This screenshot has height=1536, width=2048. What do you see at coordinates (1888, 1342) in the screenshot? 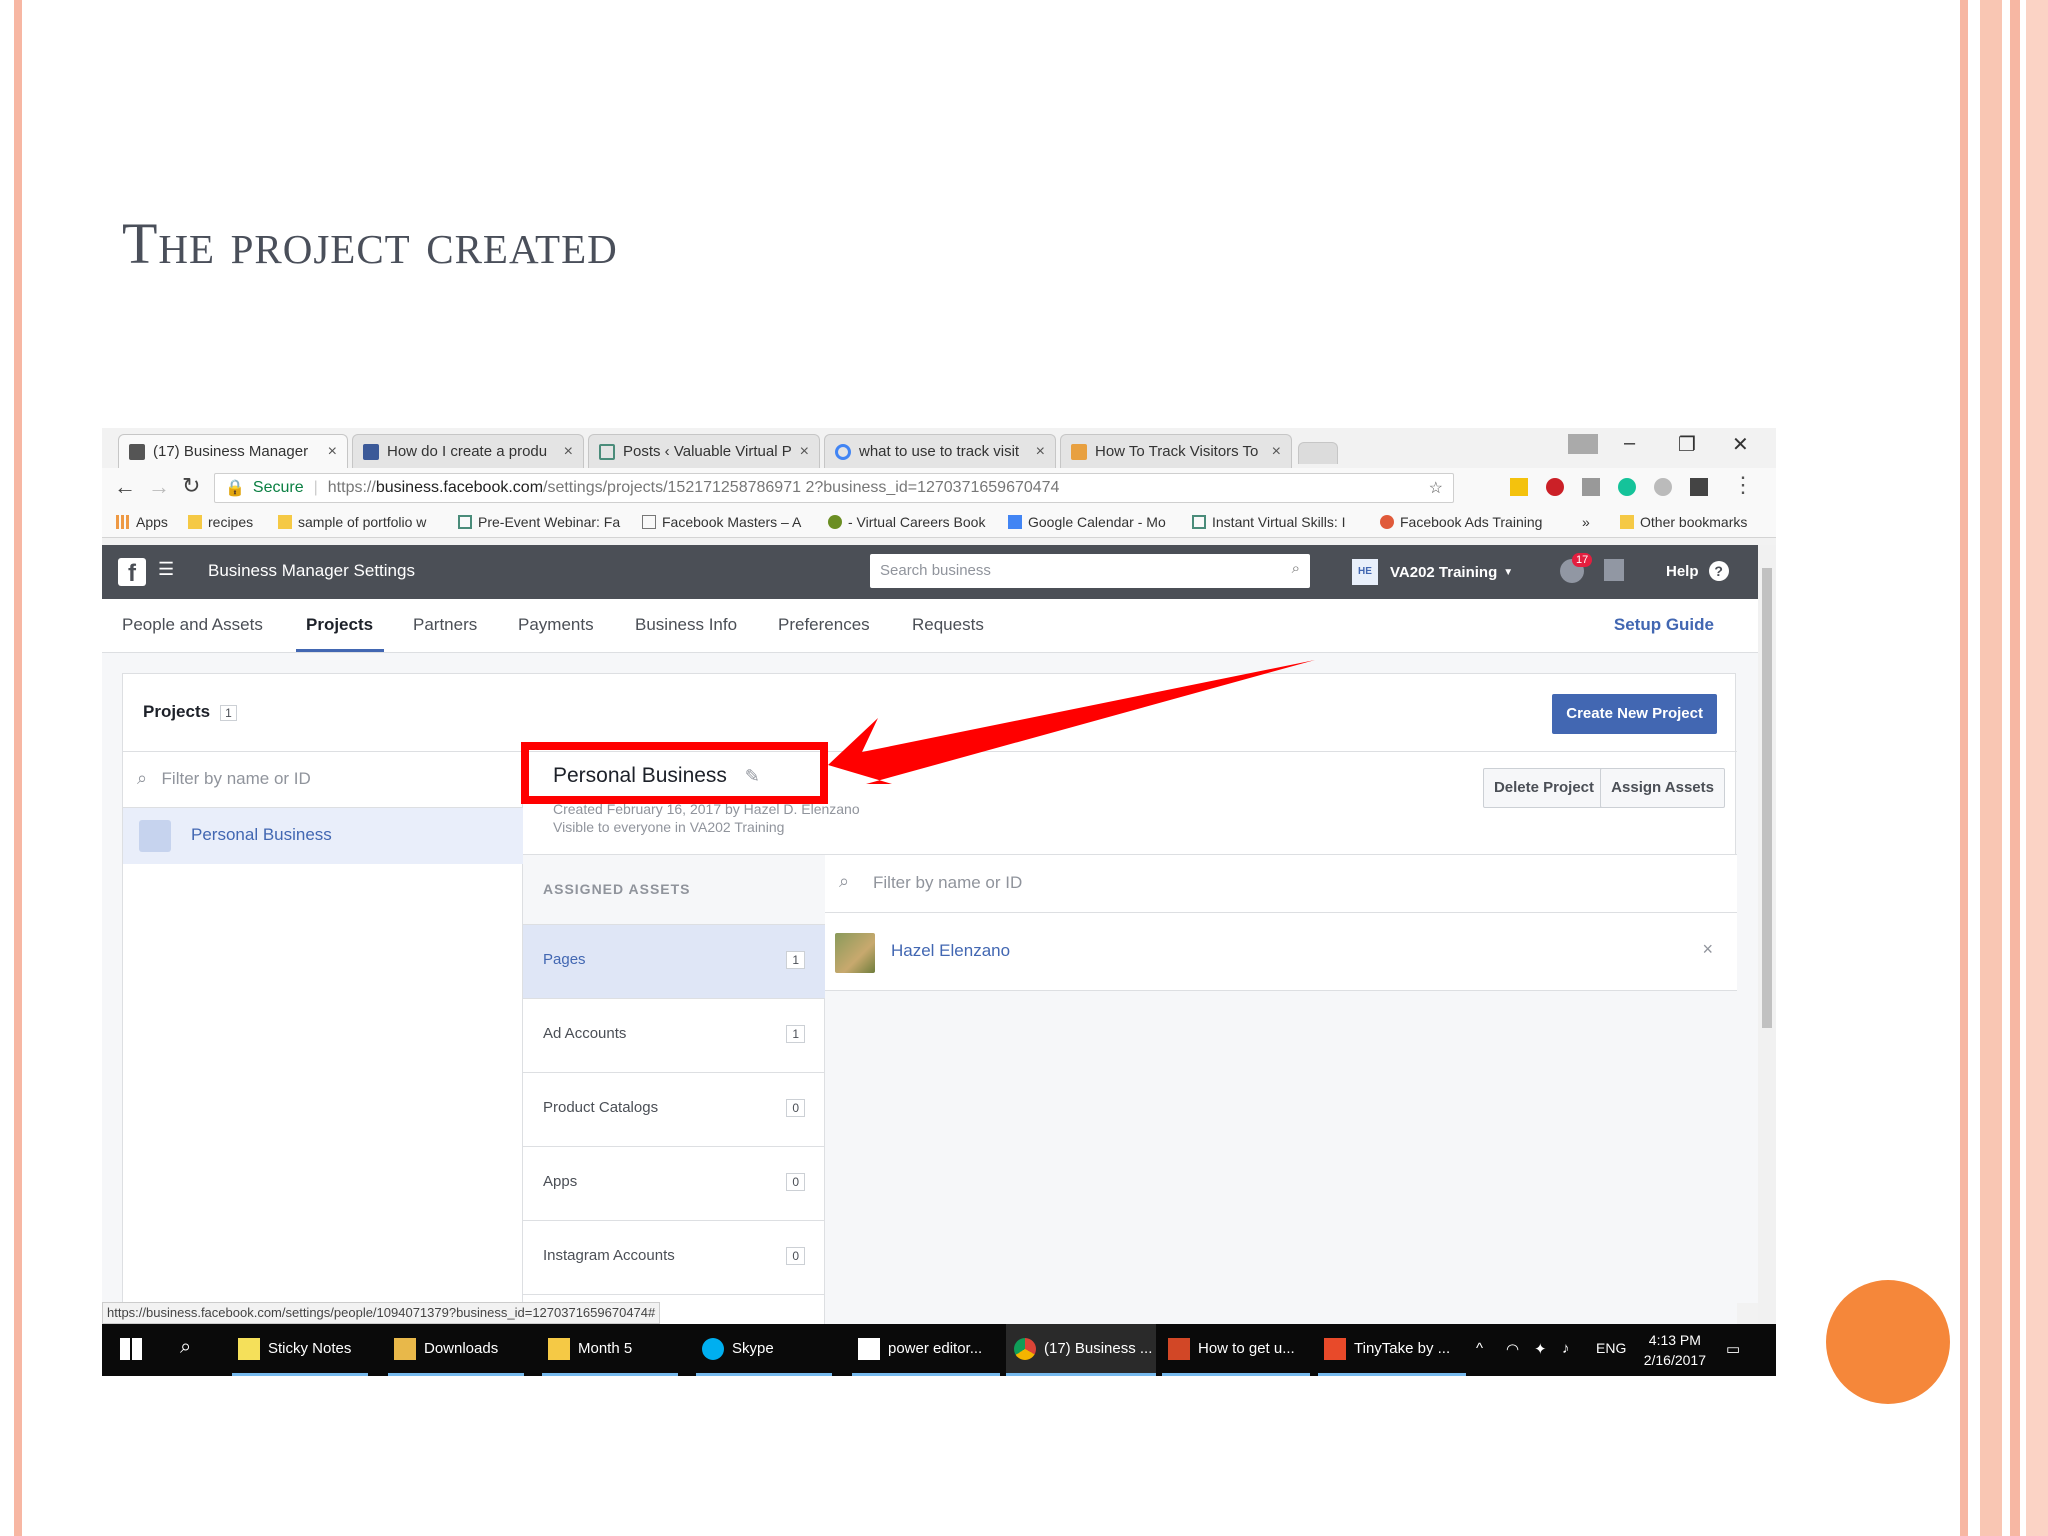
I see `decorative-orange-dot` at bounding box center [1888, 1342].